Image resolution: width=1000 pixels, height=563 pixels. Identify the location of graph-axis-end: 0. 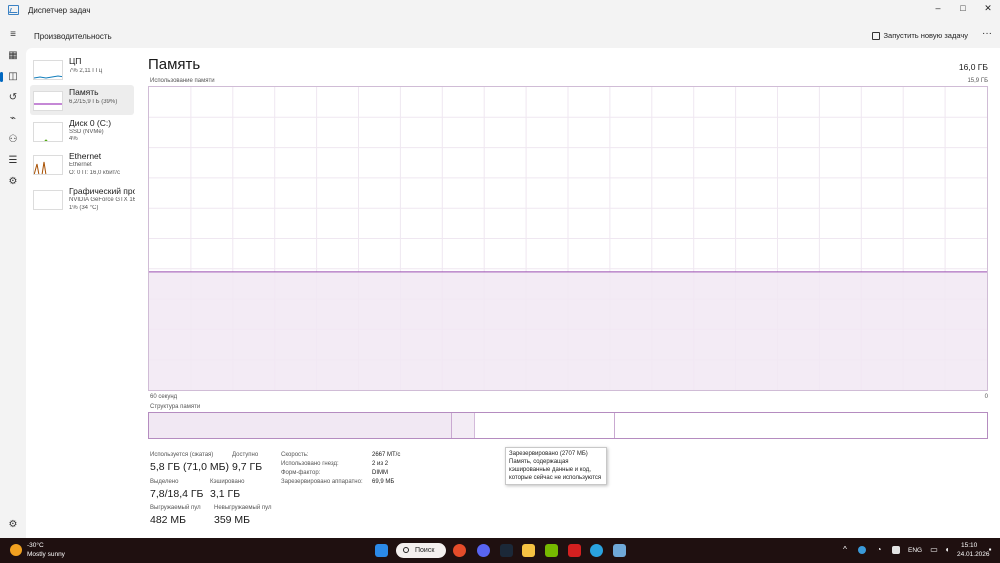
(986, 397).